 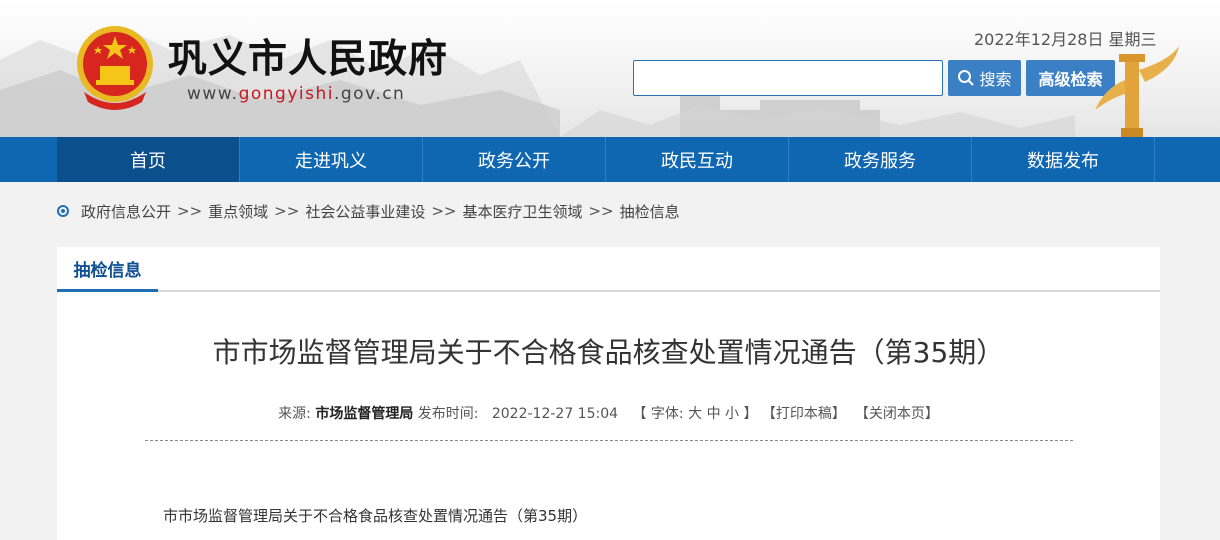 What do you see at coordinates (788, 78) in the screenshot?
I see `search-input` at bounding box center [788, 78].